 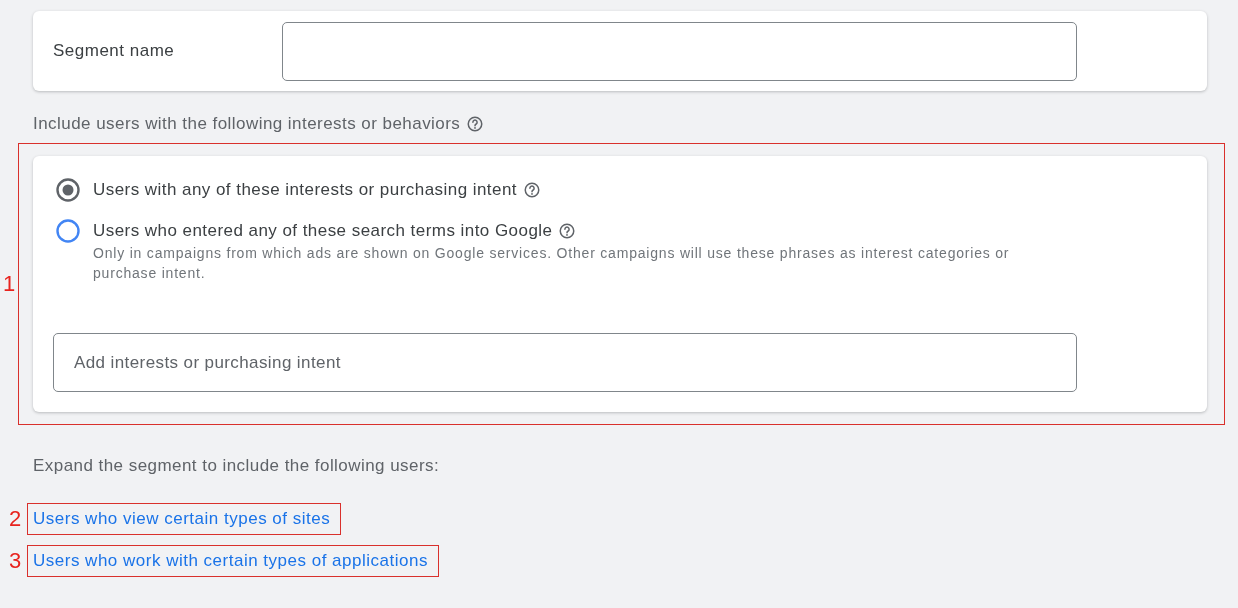 What do you see at coordinates (15, 561) in the screenshot?
I see `annotation-number: 3` at bounding box center [15, 561].